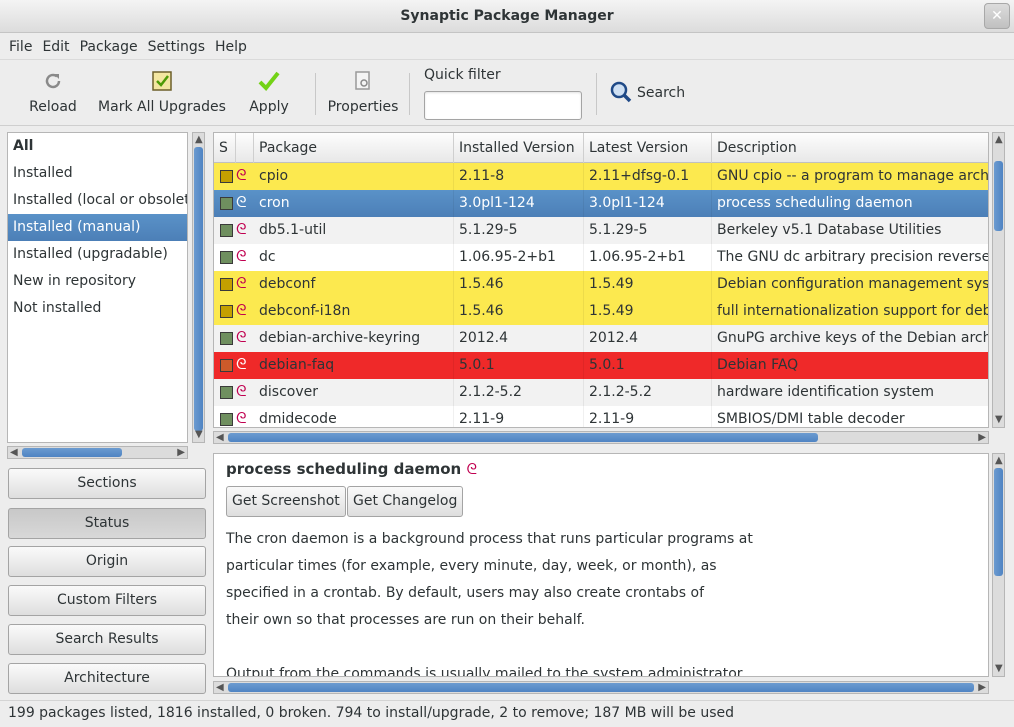 This screenshot has height=727, width=1014. Describe the element at coordinates (648, 148) in the screenshot. I see `column-header-latest-version: Latest Version` at that location.